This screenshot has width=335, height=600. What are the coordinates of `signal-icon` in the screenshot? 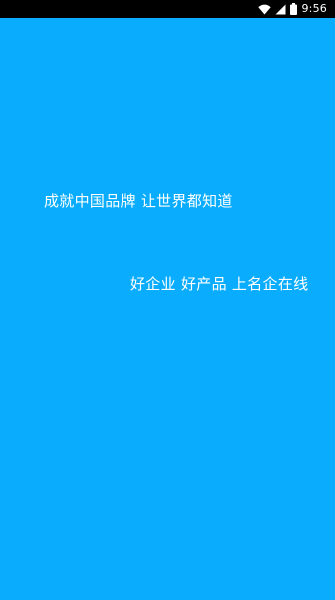 It's located at (280, 9).